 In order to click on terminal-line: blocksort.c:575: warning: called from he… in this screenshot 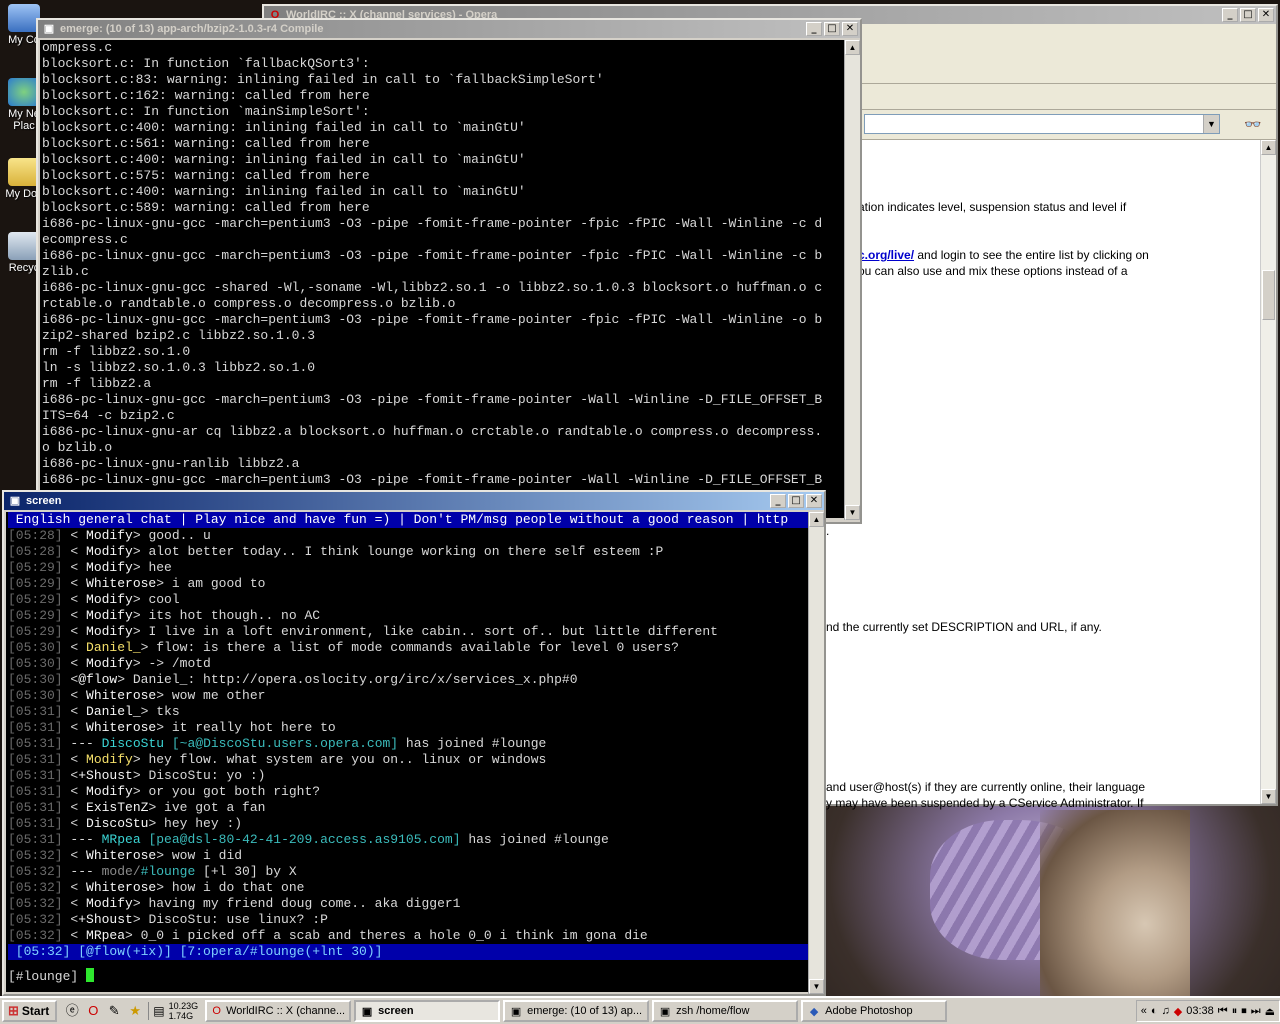, I will do `click(206, 175)`.